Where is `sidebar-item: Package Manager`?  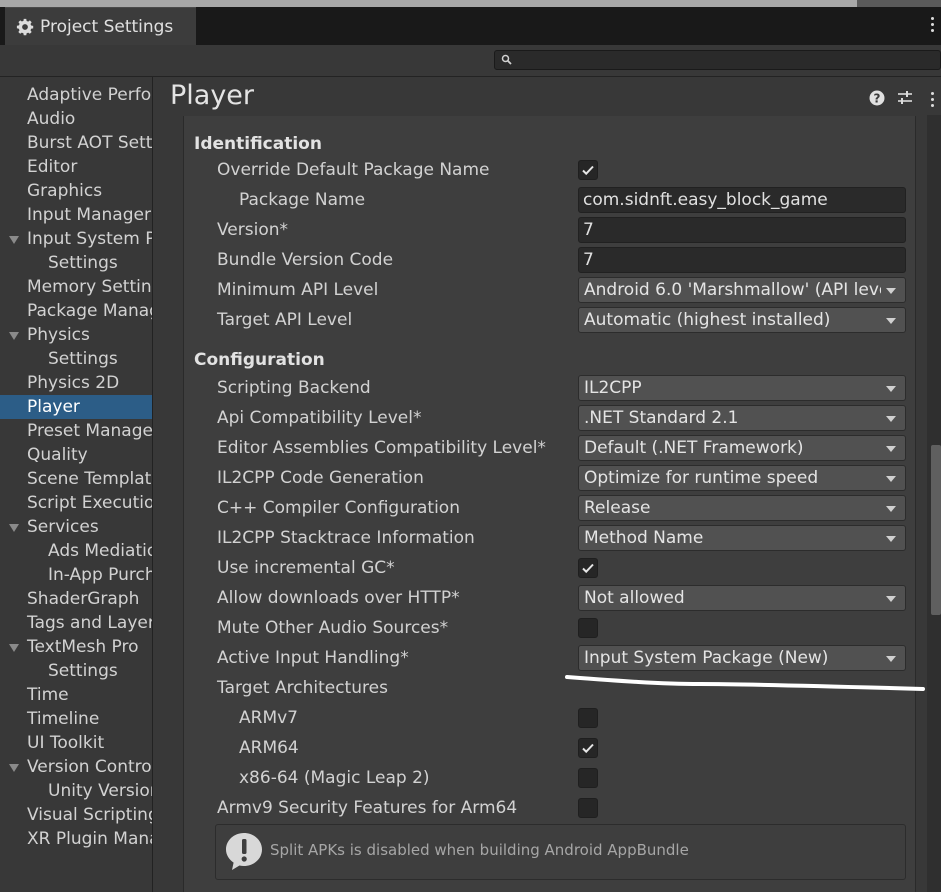
sidebar-item: Package Manager is located at coordinates (76, 311).